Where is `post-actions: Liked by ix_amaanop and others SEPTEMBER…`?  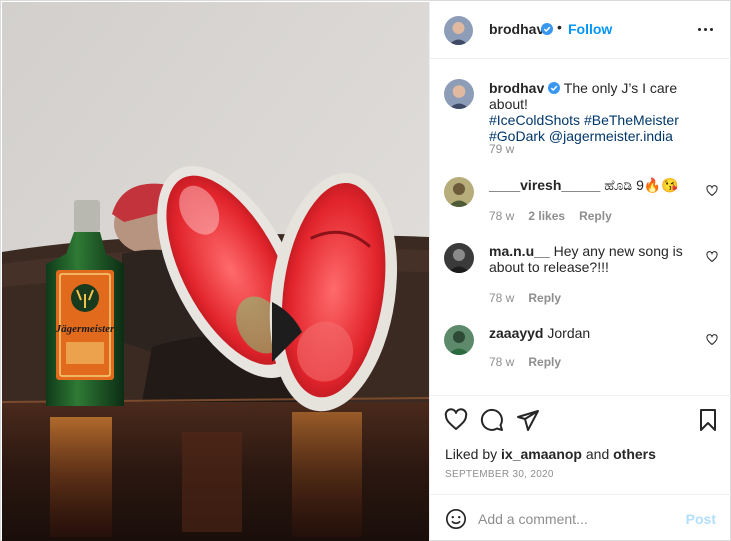 post-actions: Liked by ix_amaanop and others SEPTEMBER… is located at coordinates (580, 468).